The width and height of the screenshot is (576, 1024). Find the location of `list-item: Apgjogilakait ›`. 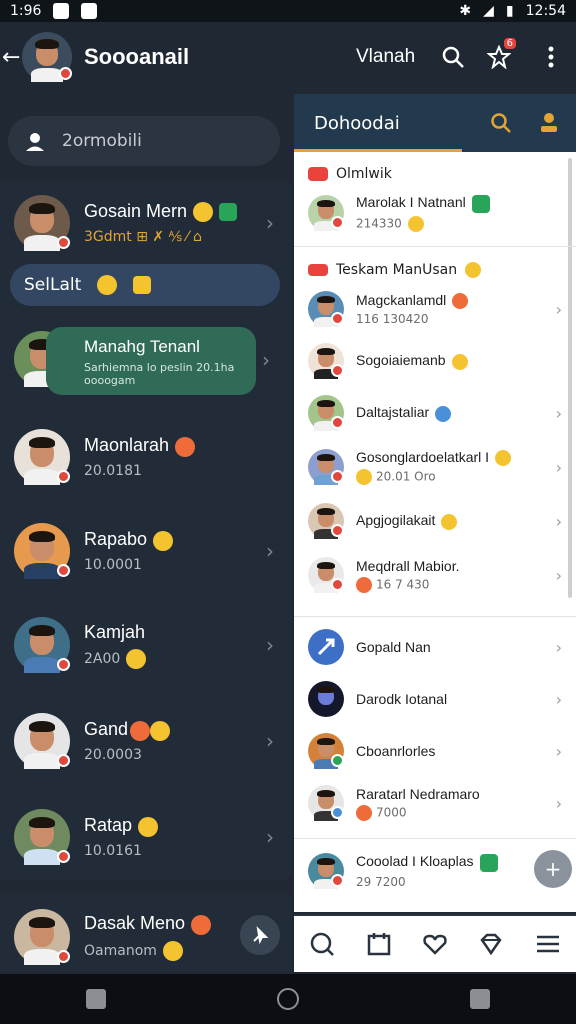

list-item: Apgjogilakait › is located at coordinates (435, 521).